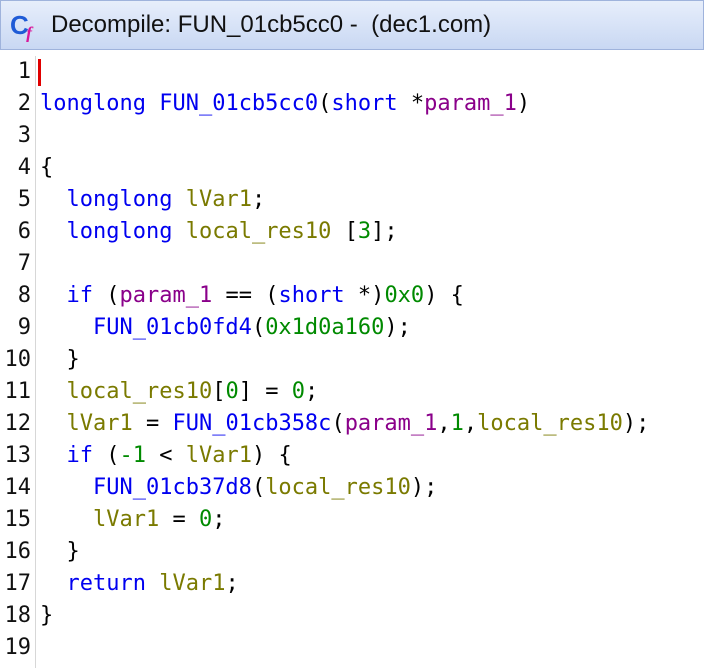 The image size is (704, 668). What do you see at coordinates (352, 168) in the screenshot?
I see `code-line: 4{` at bounding box center [352, 168].